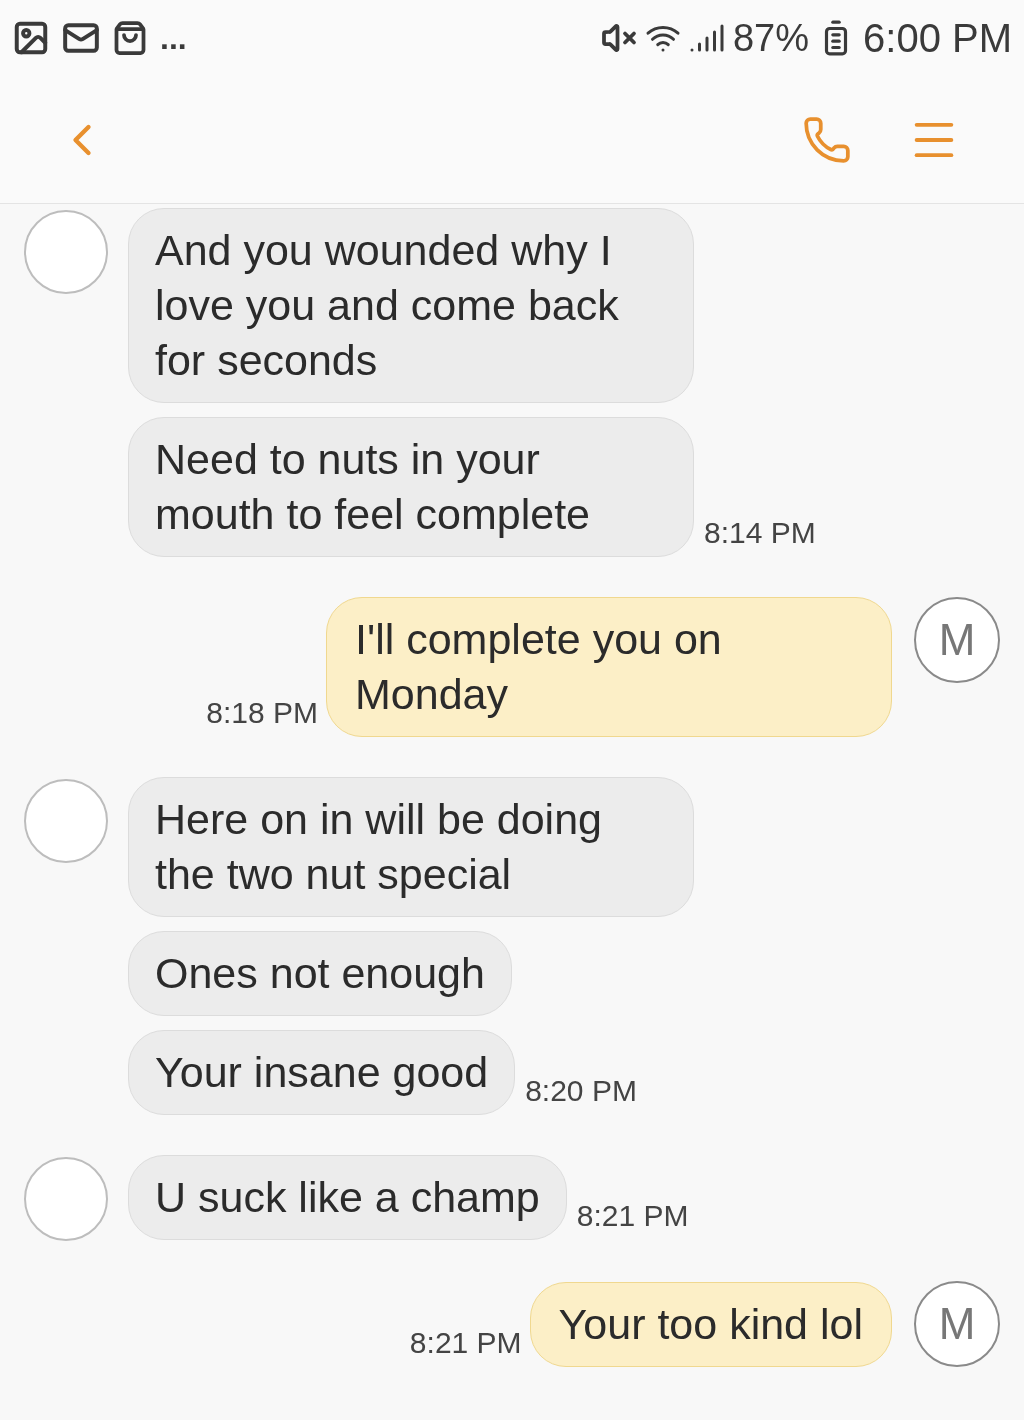  I want to click on phone-icon, so click(827, 139).